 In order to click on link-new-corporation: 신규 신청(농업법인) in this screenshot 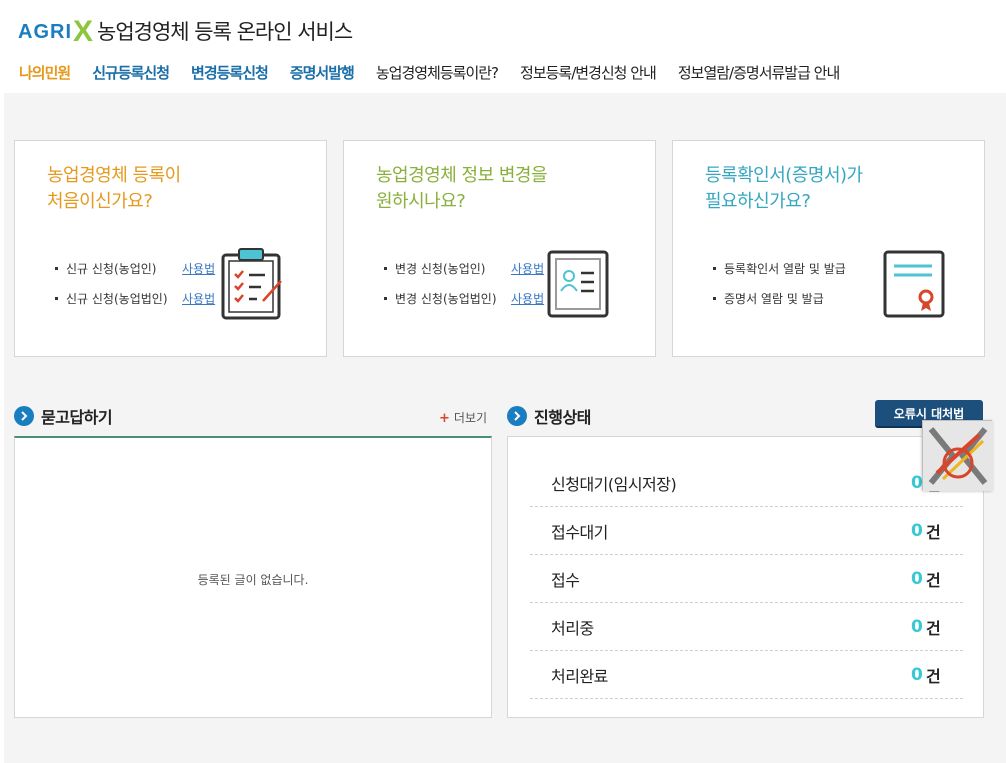, I will do `click(124, 298)`.